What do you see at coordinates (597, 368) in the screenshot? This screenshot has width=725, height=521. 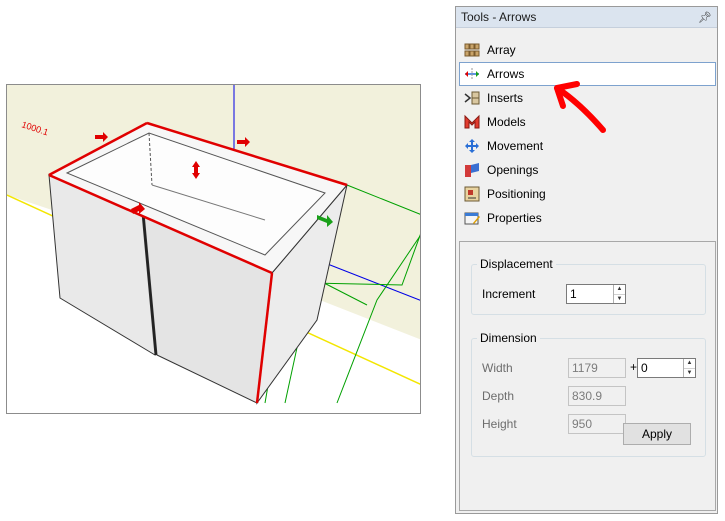 I see `width-field: 1179` at bounding box center [597, 368].